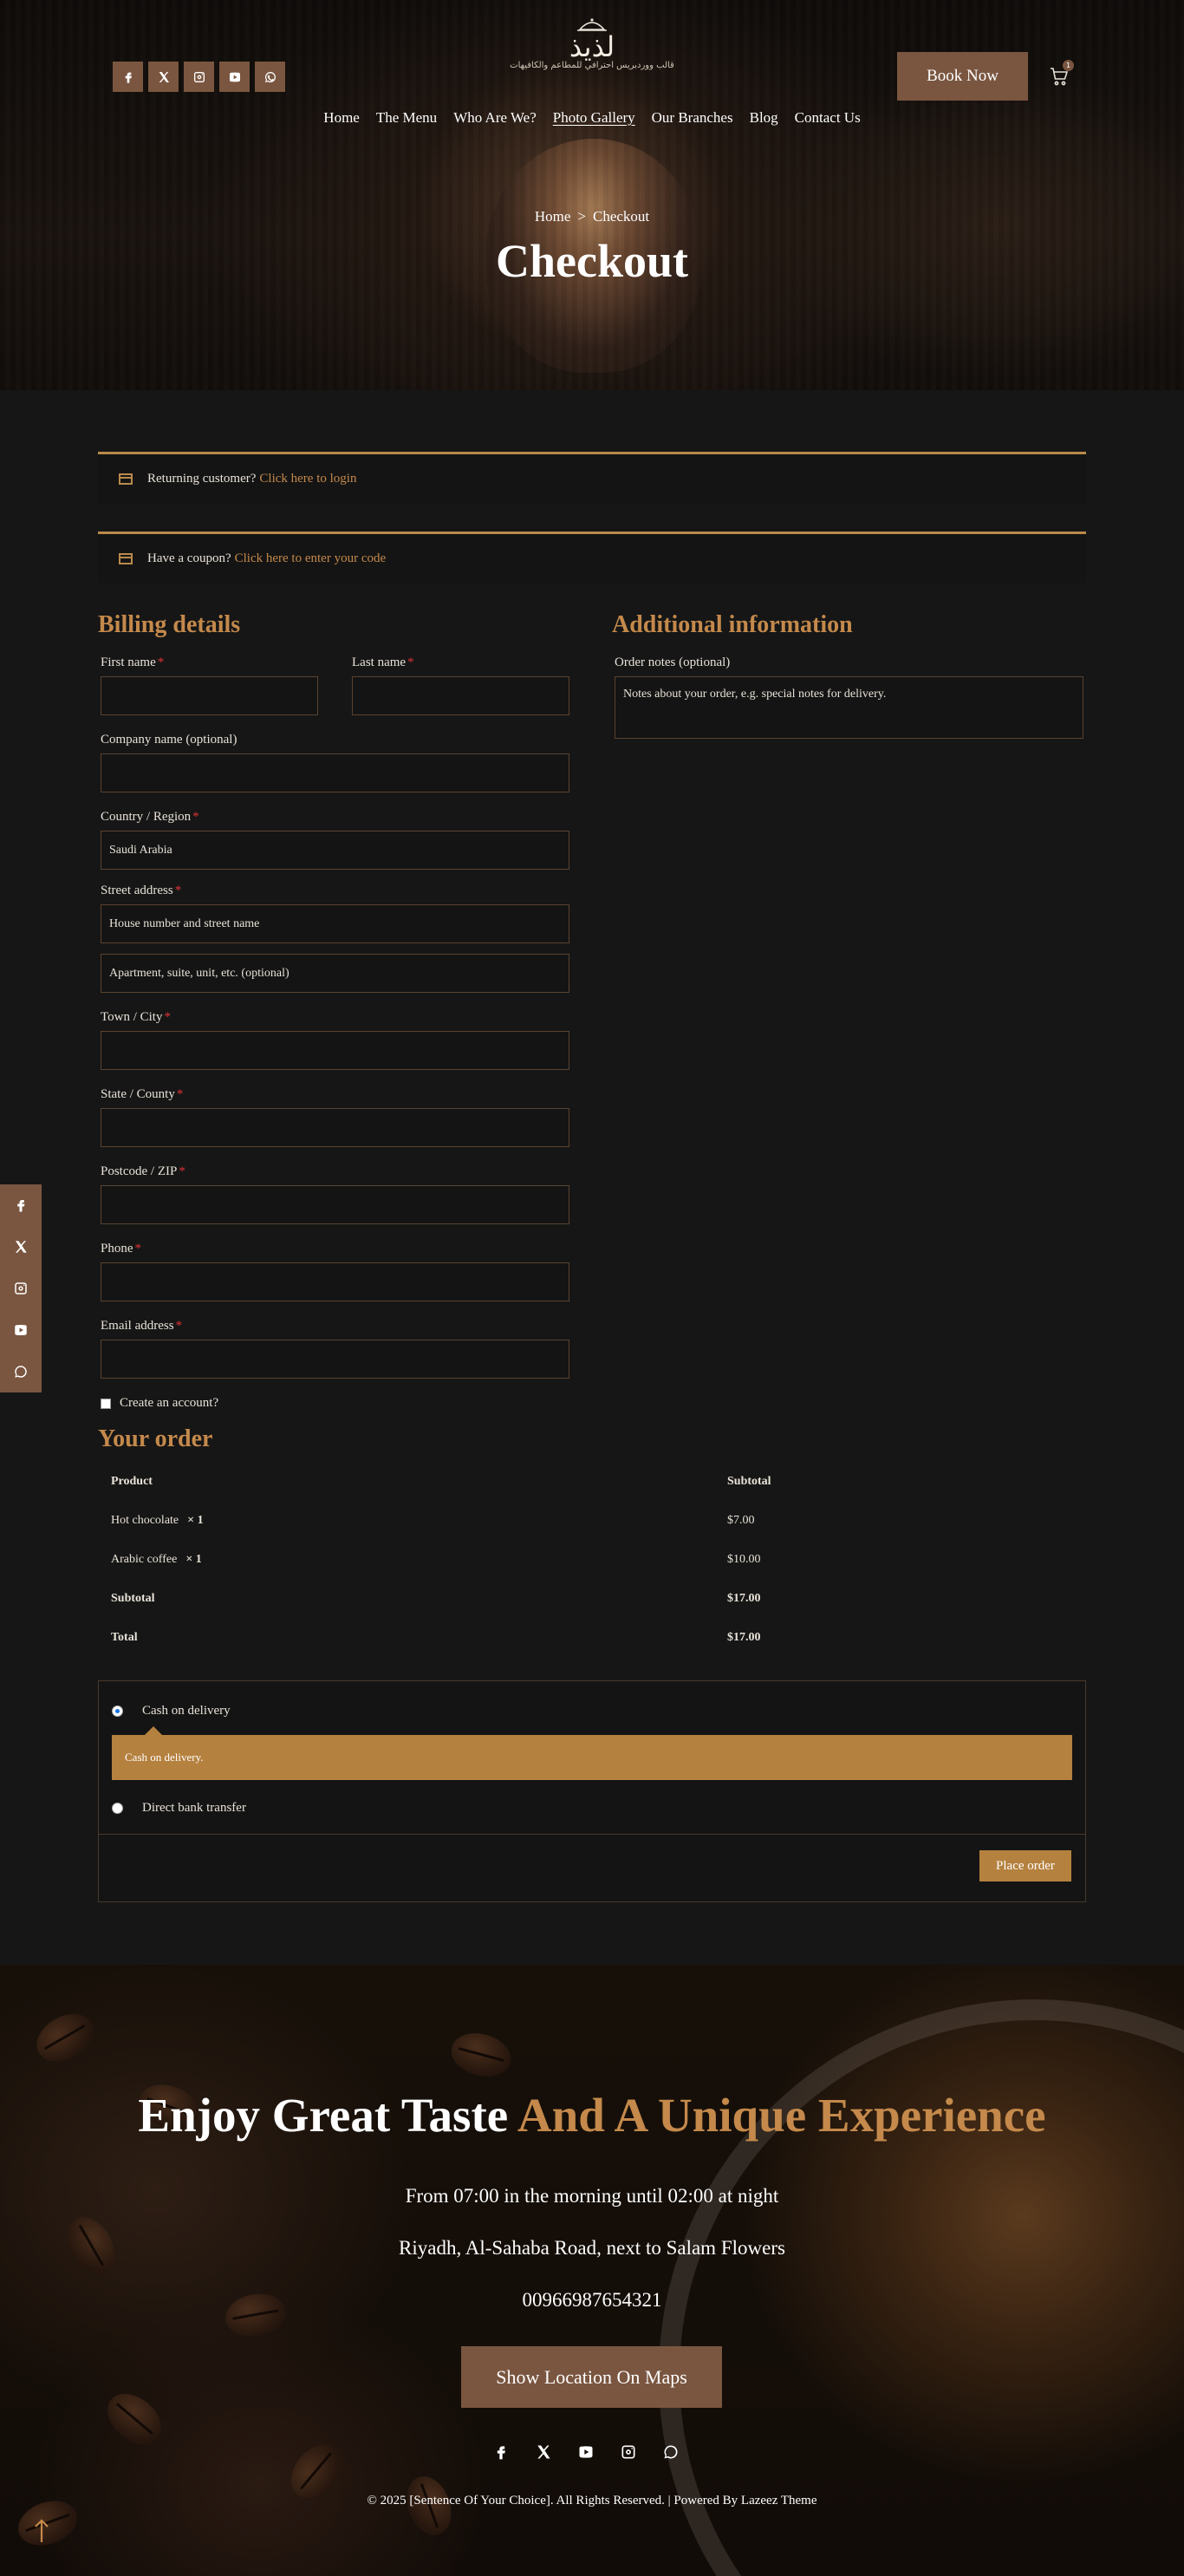 This screenshot has height=2576, width=1184. I want to click on subtotal-column-header: Subtotal, so click(749, 1481).